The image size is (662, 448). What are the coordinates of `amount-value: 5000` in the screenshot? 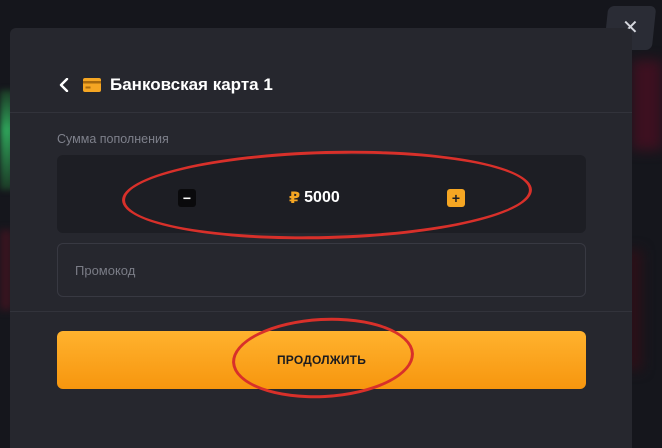 It's located at (322, 197).